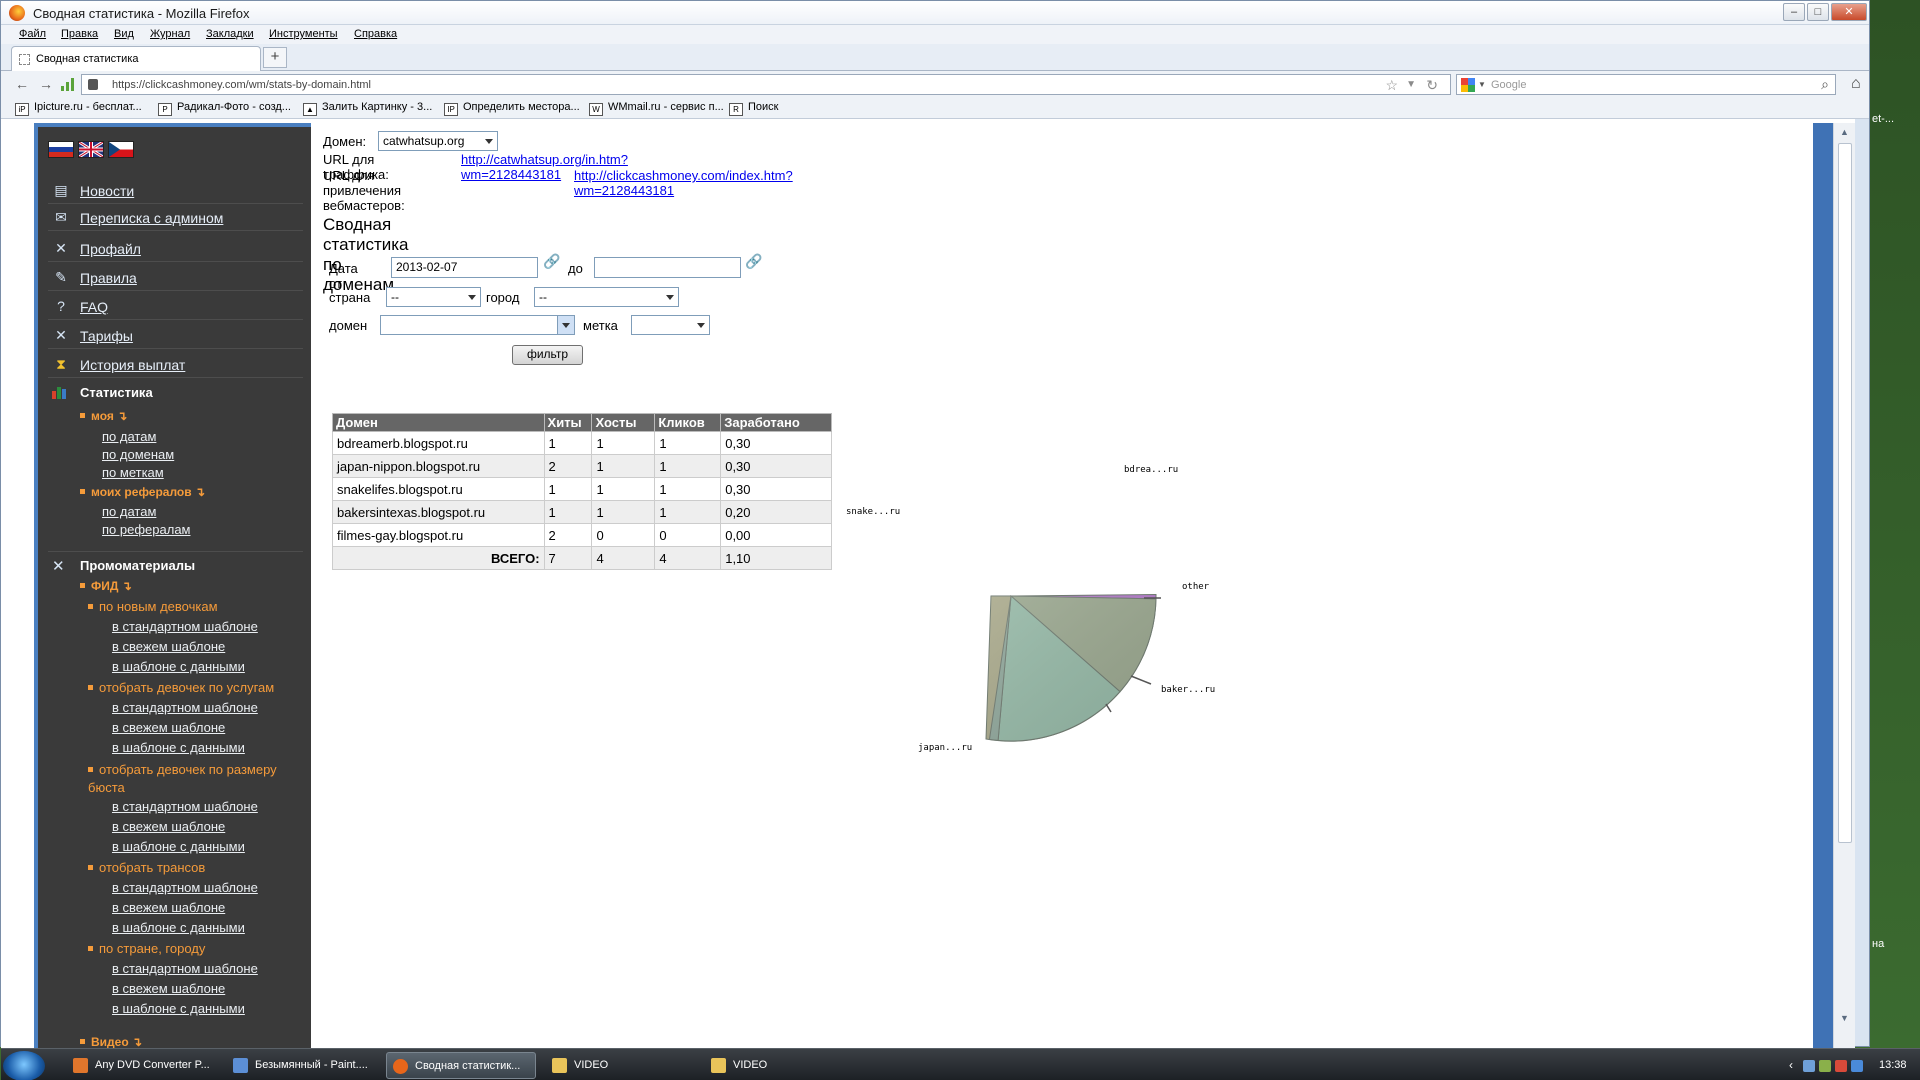 The height and width of the screenshot is (1080, 1920). What do you see at coordinates (1646, 84) in the screenshot?
I see `search-bar: ▼ Google ⌕` at bounding box center [1646, 84].